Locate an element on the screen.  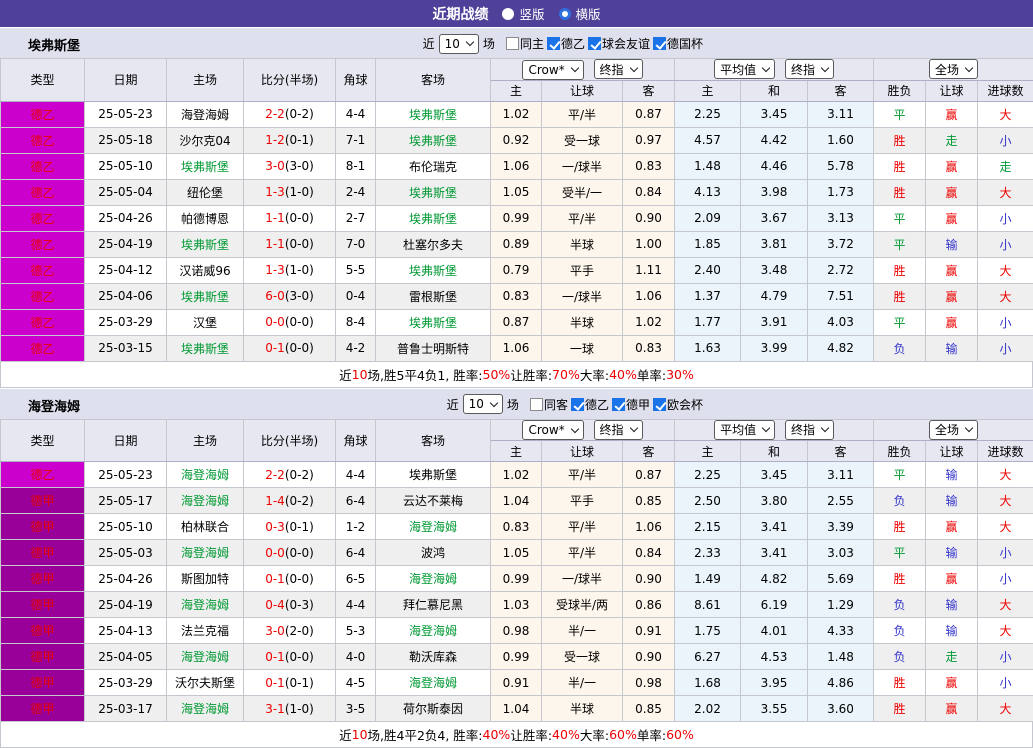
col-avg-away: 客 is located at coordinates (841, 451).